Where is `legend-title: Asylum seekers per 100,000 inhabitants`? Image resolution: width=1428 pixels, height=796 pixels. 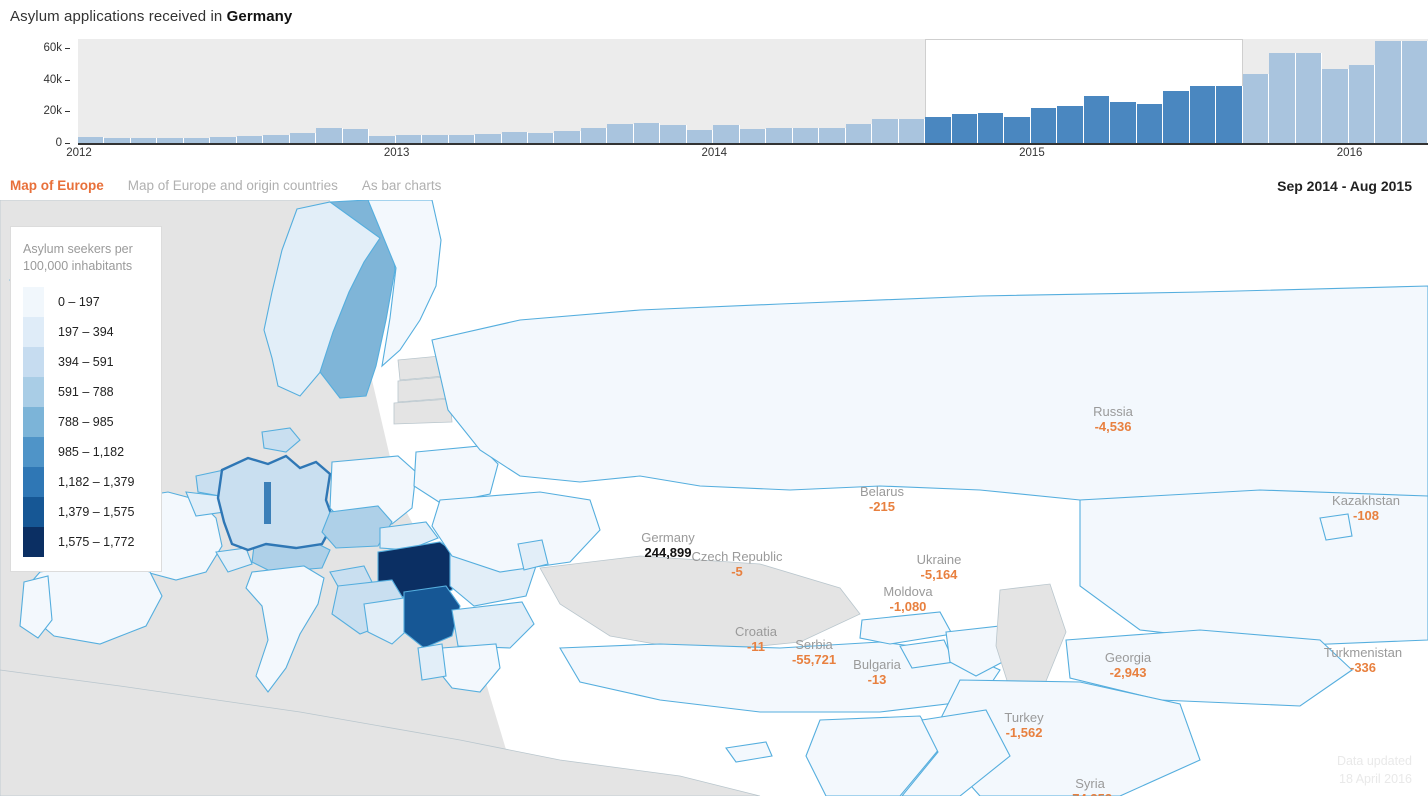 legend-title: Asylum seekers per 100,000 inhabitants is located at coordinates (87, 258).